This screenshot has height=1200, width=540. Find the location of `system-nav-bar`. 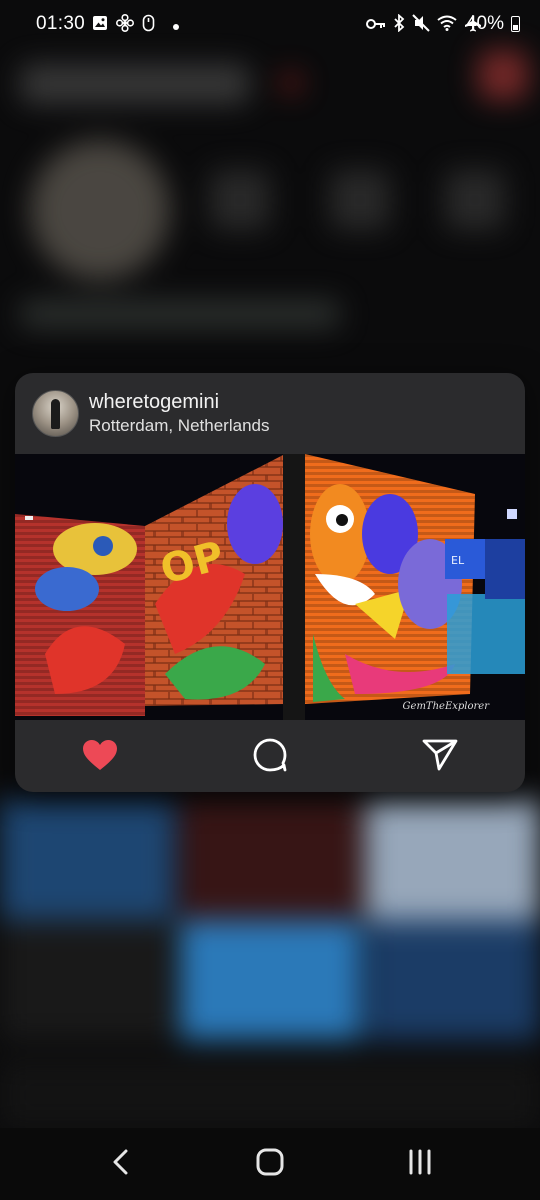

system-nav-bar is located at coordinates (270, 1164).